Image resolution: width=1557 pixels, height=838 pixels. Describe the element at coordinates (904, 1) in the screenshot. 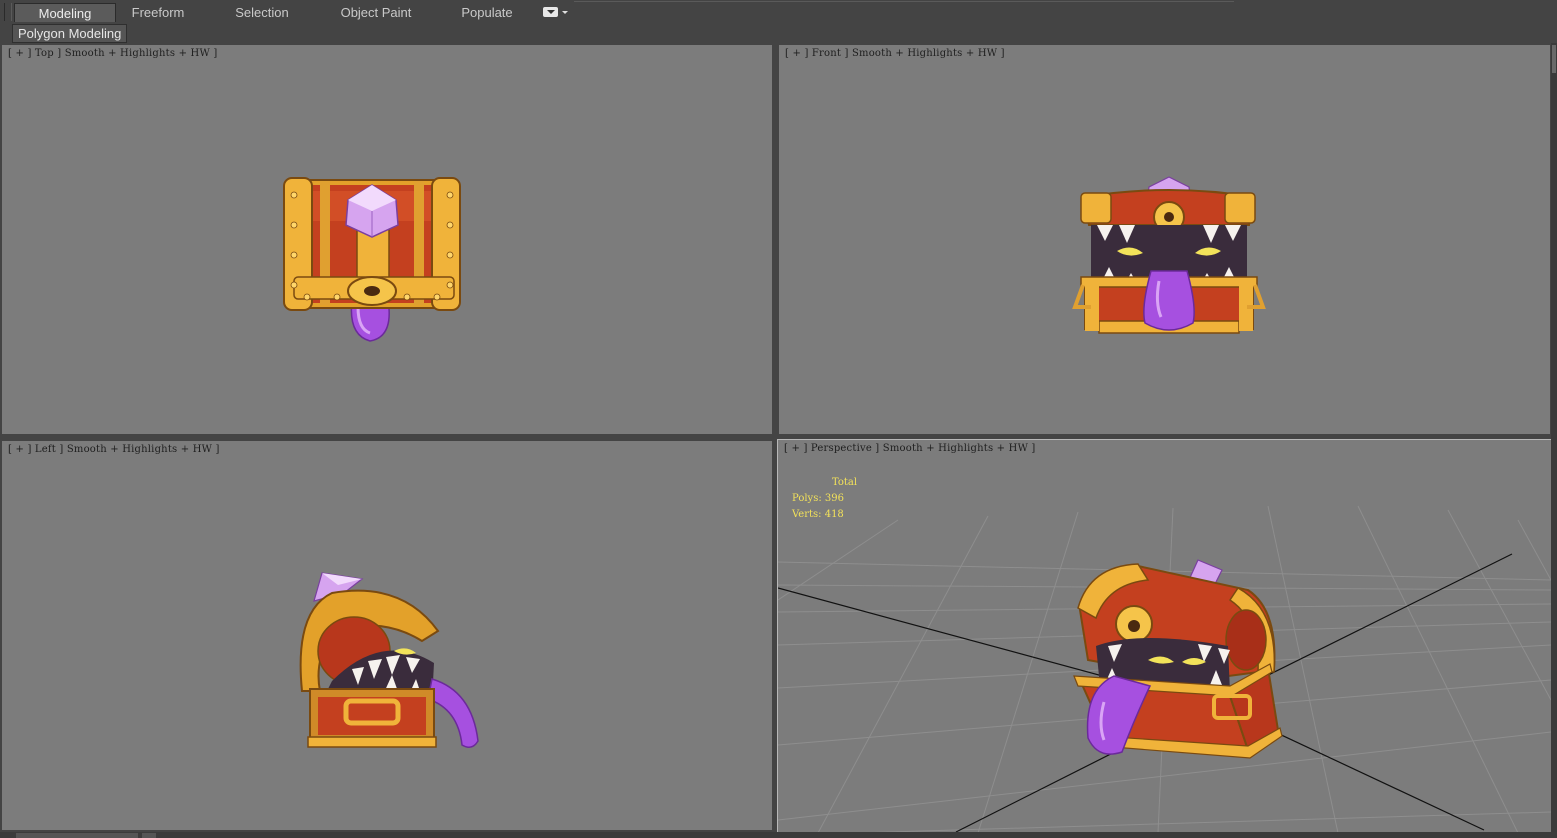

I see `ribbon-divider` at that location.